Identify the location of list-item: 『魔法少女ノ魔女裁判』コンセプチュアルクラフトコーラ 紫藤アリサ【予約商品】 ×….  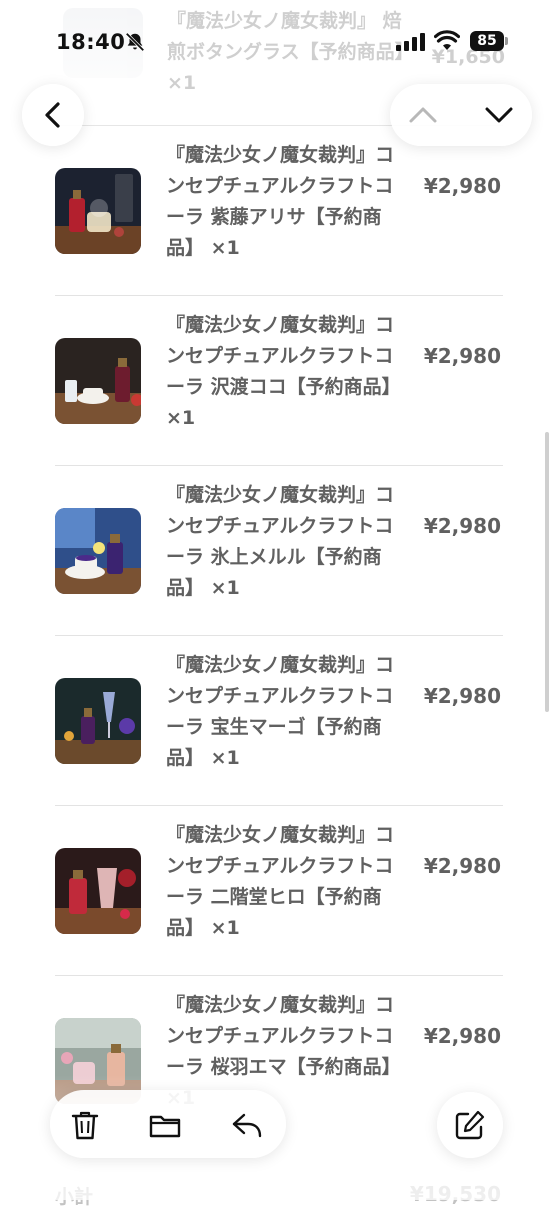
(279, 211).